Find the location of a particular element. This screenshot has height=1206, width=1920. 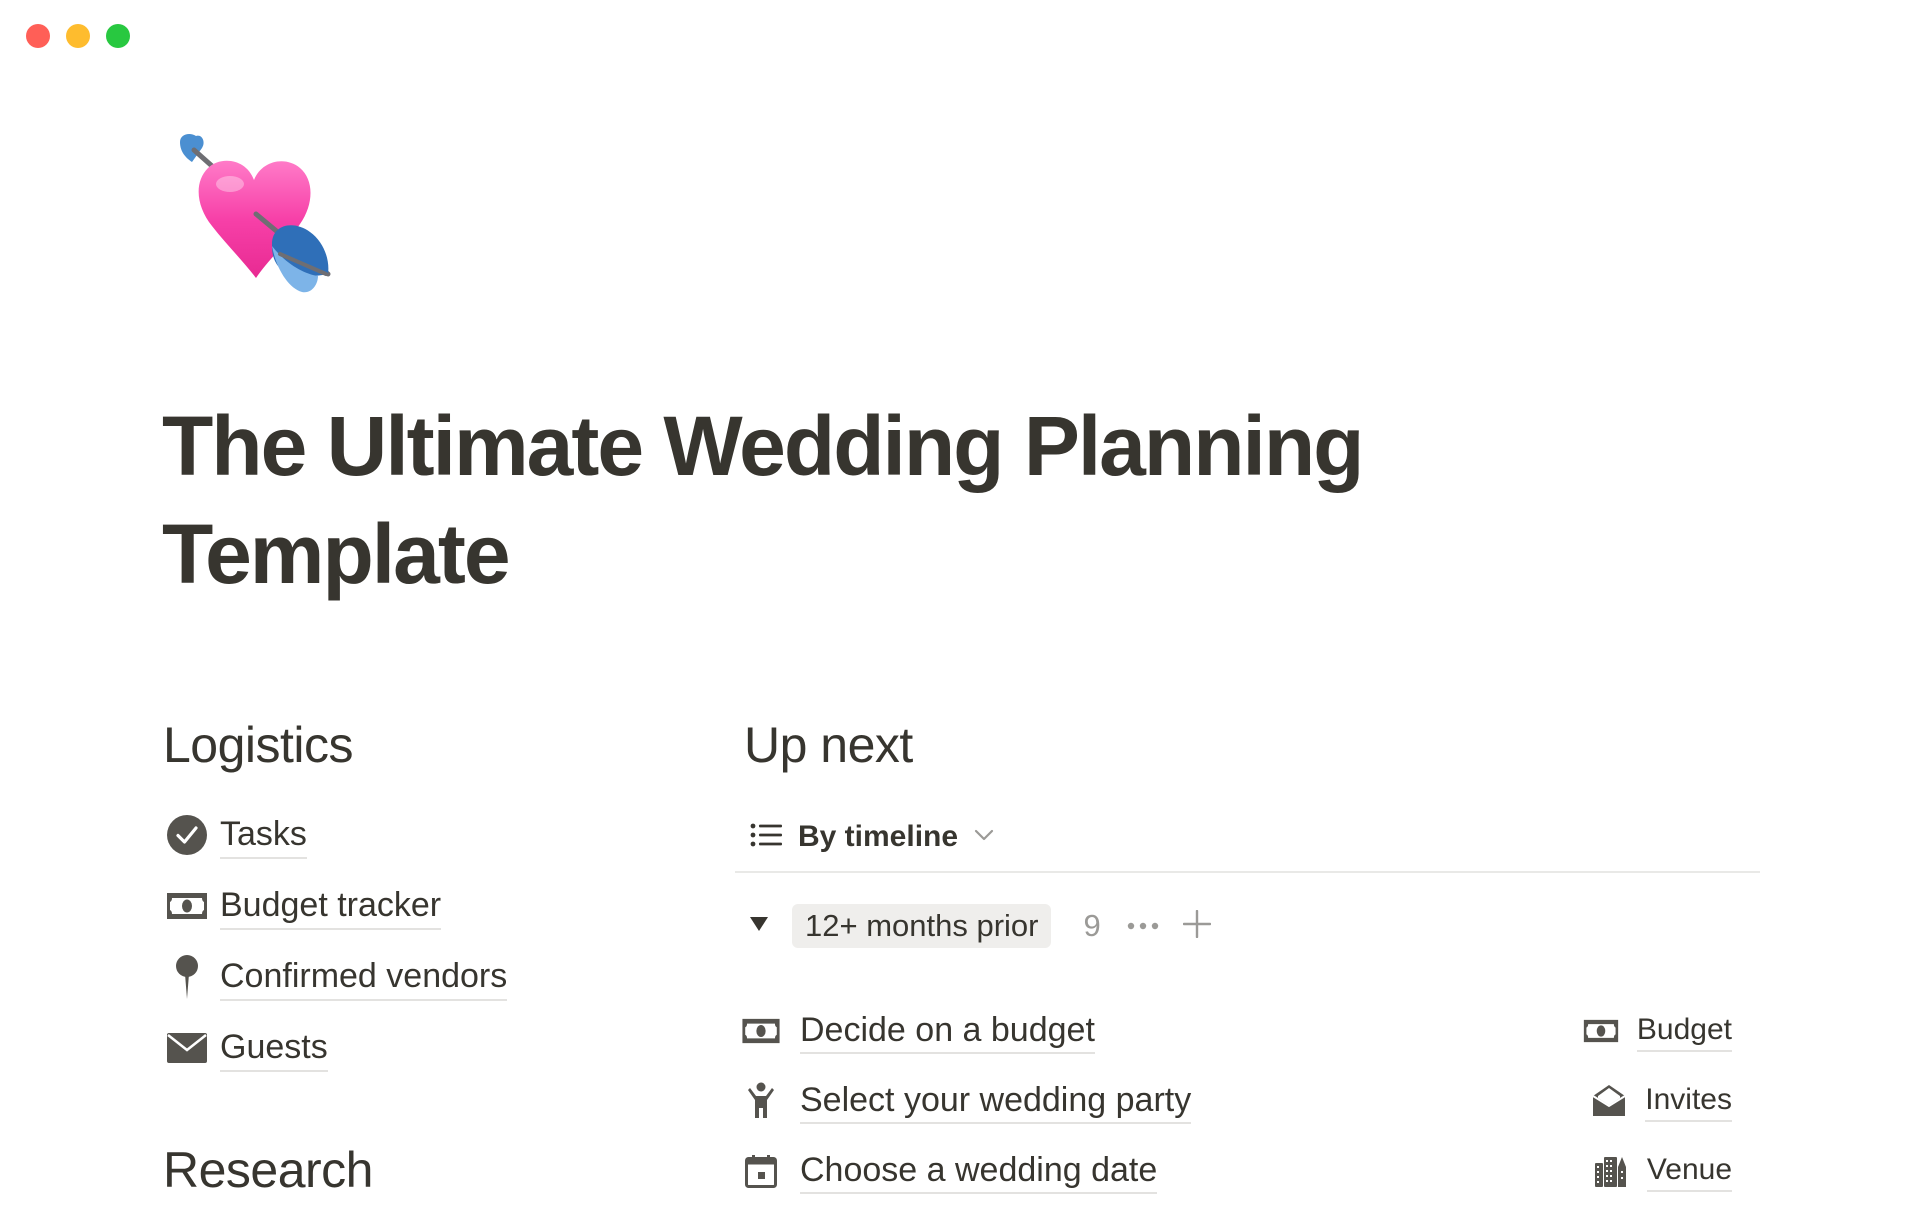

task-title: Choose a wedding date is located at coordinates (979, 1171).